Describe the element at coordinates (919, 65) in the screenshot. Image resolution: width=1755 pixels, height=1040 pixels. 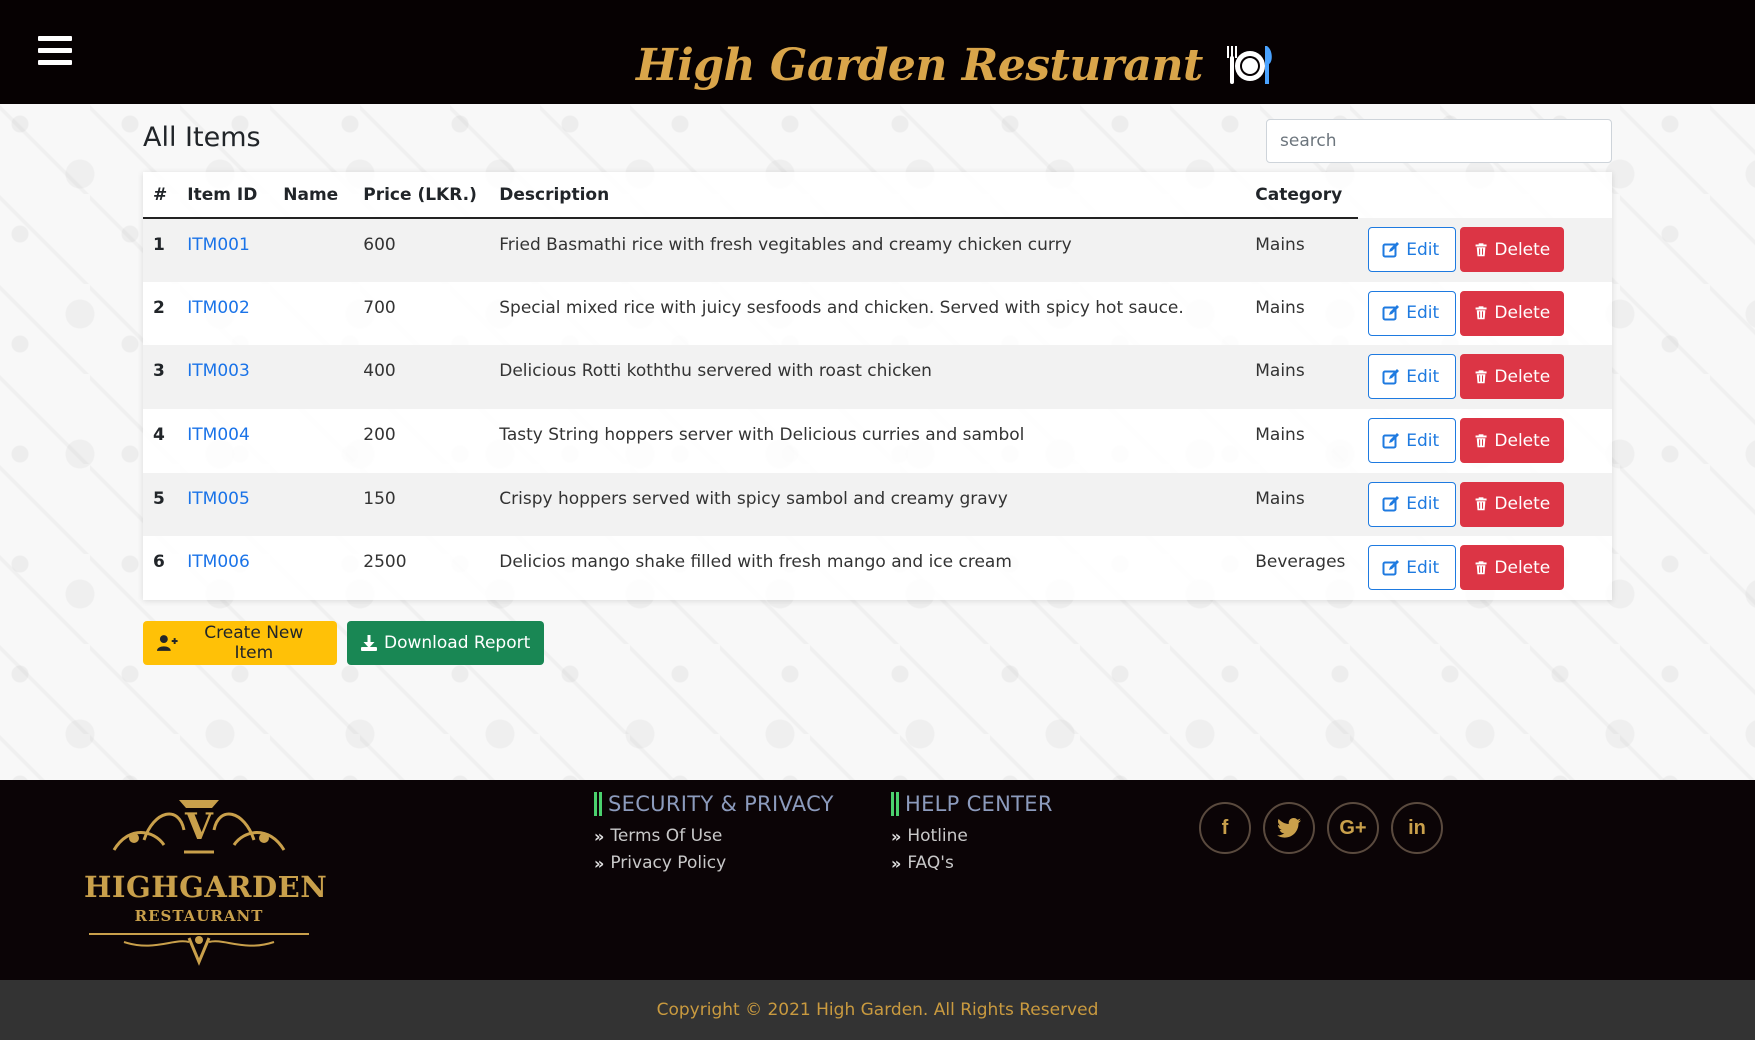
I see `brand-title: High Garden Resturant` at that location.